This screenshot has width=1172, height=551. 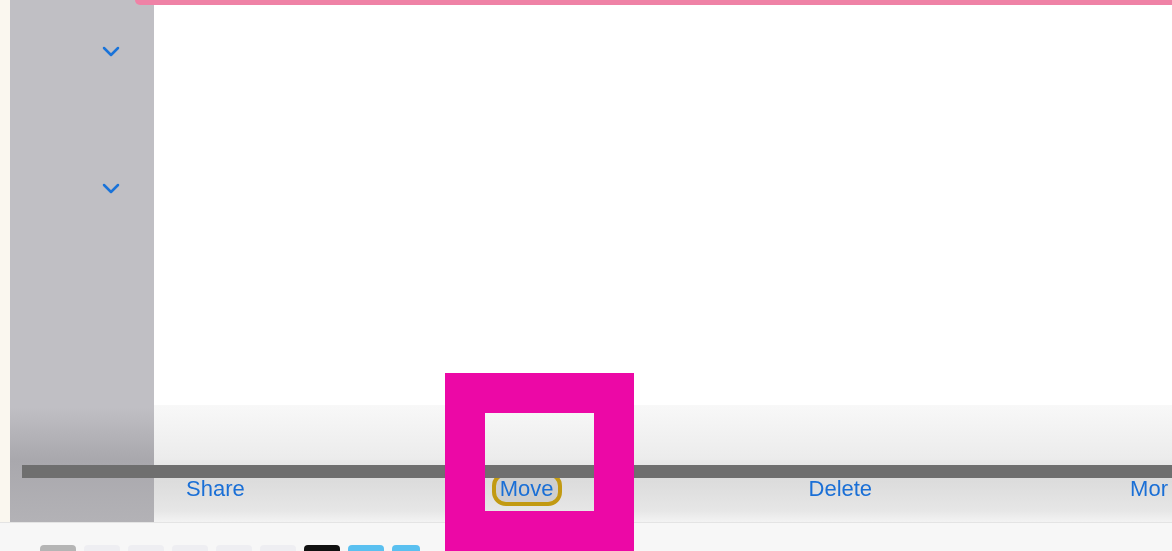 I want to click on toolbar-button: Share, so click(x=215, y=489).